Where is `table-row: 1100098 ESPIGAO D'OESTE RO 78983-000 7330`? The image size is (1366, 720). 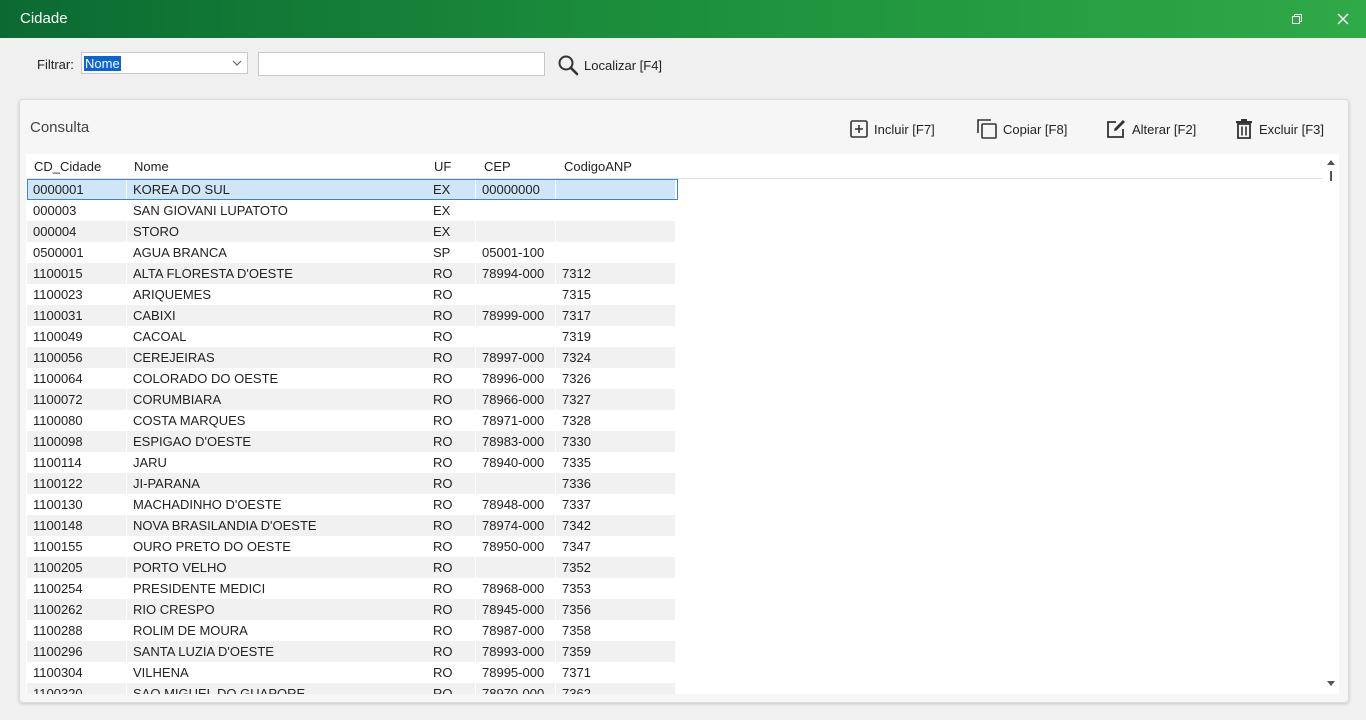
table-row: 1100098 ESPIGAO D'OESTE RO 78983-000 7330 is located at coordinates (674, 441).